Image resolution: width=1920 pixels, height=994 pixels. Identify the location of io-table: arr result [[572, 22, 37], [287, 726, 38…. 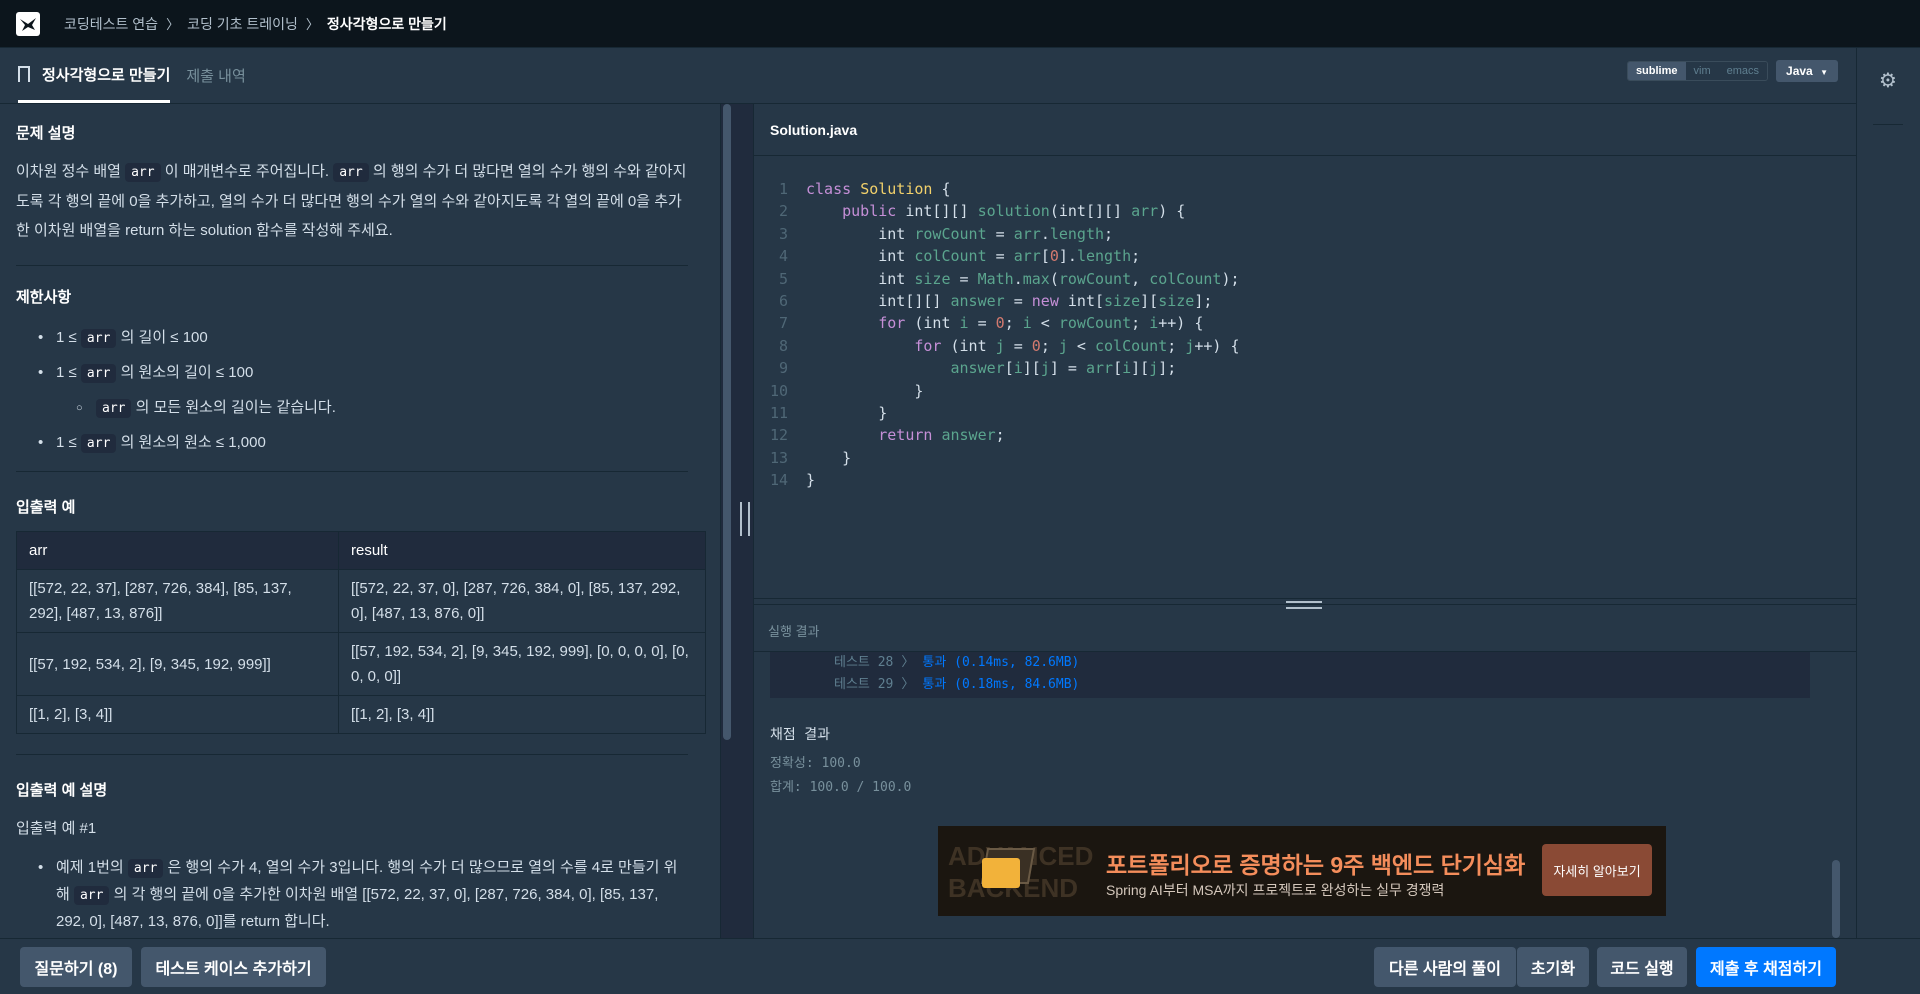
(361, 632).